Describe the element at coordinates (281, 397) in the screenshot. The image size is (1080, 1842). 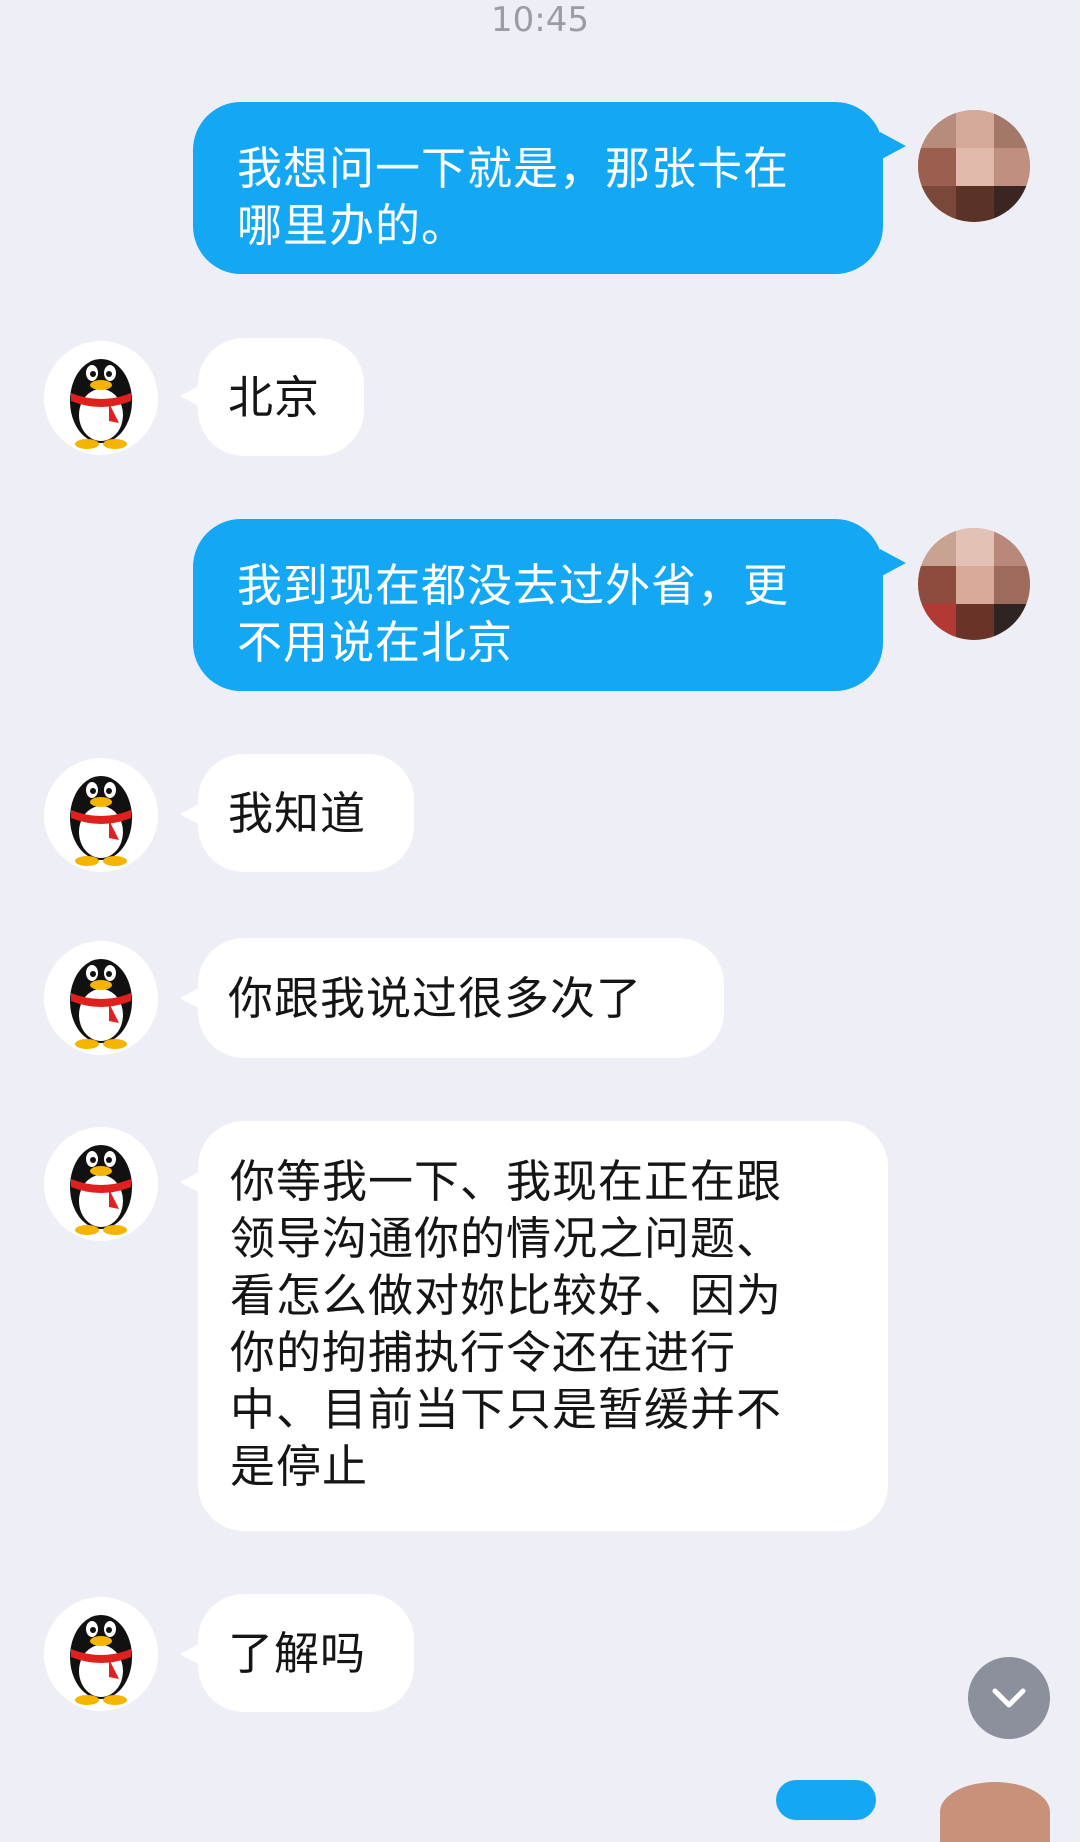
I see `incoming-bubble: 北京` at that location.